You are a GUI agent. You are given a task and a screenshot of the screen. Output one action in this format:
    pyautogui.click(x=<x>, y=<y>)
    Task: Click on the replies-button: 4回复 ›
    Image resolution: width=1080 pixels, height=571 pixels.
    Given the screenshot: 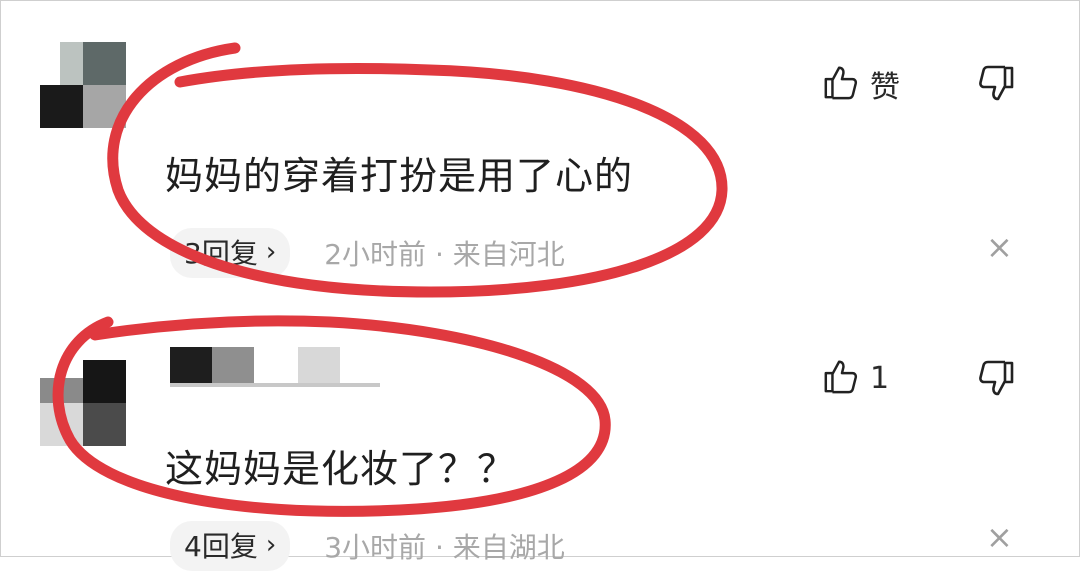 What is the action you would take?
    pyautogui.click(x=230, y=546)
    